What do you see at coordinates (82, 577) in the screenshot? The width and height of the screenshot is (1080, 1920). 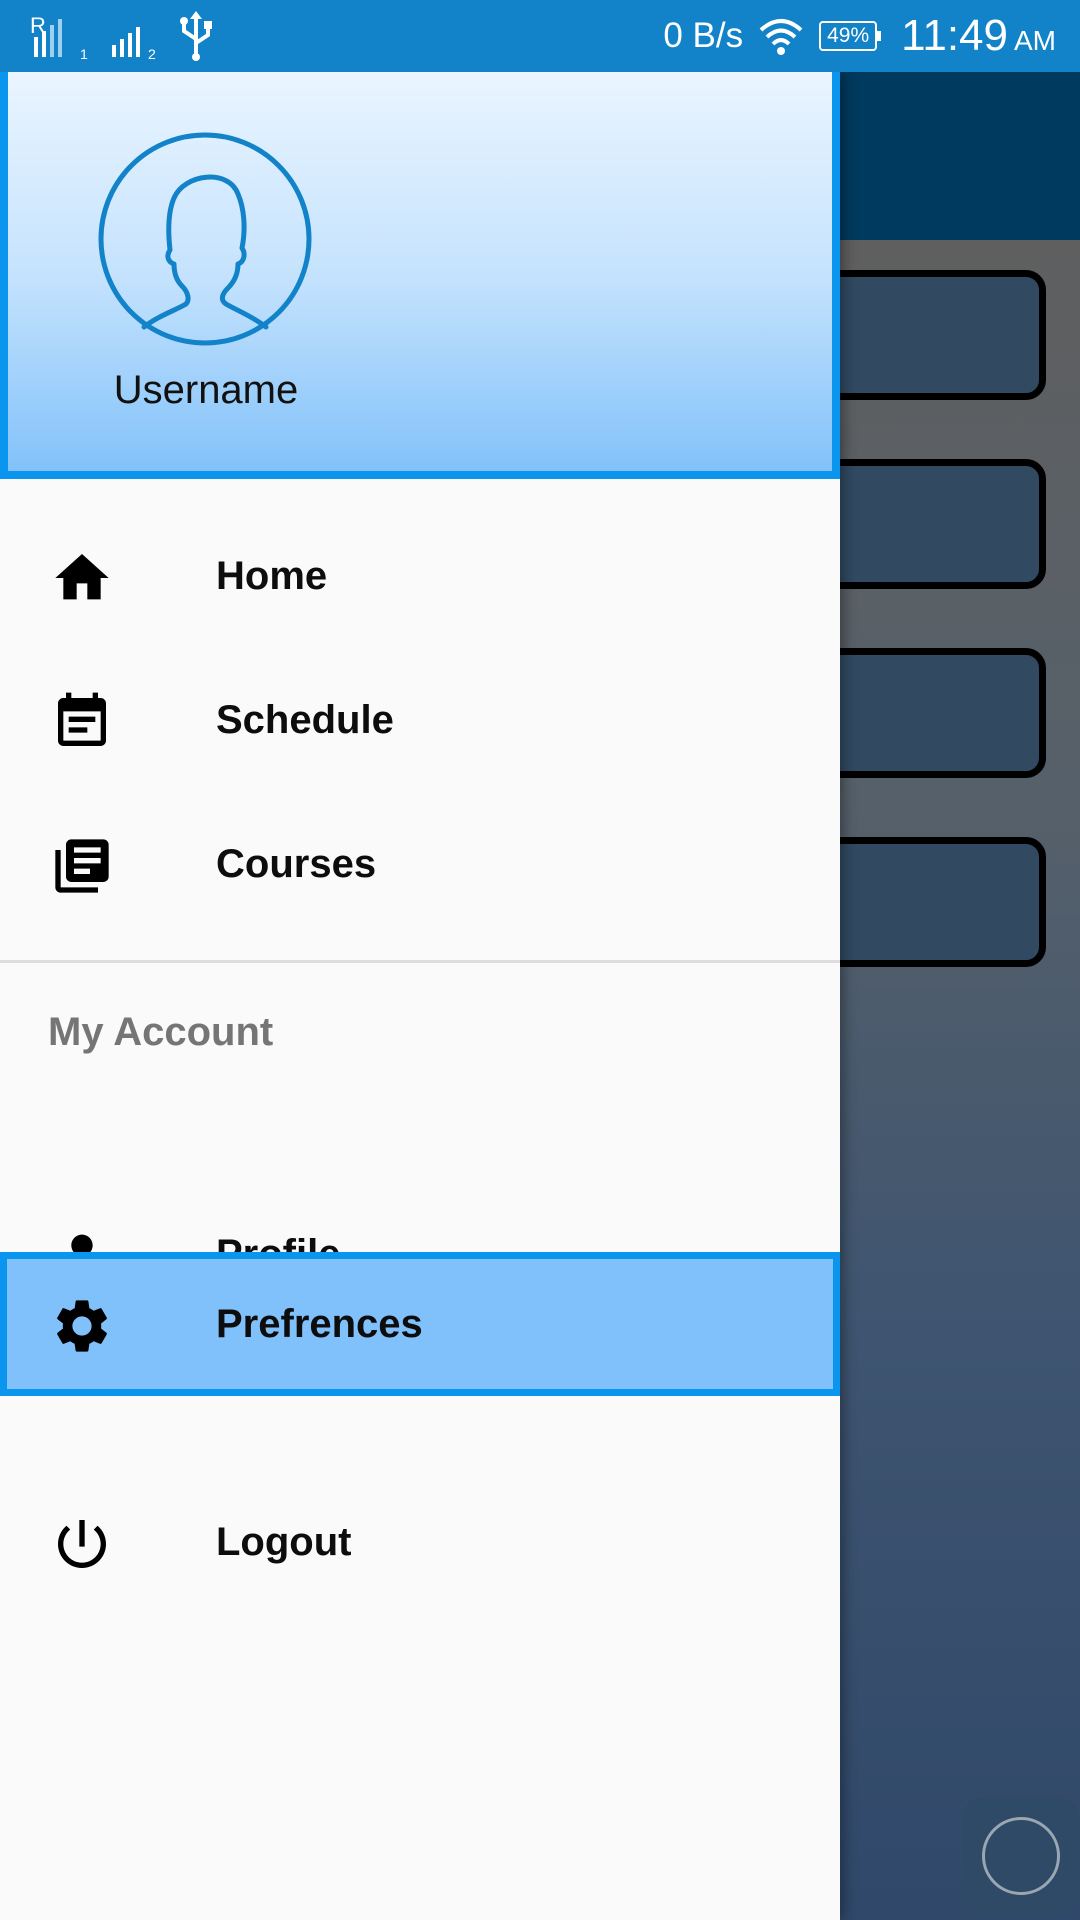 I see `home-icon` at bounding box center [82, 577].